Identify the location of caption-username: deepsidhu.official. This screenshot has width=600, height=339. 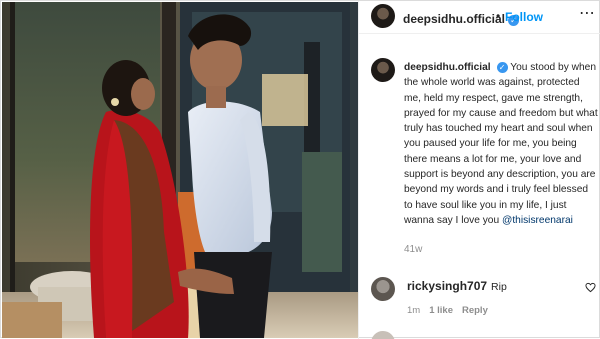
(447, 67).